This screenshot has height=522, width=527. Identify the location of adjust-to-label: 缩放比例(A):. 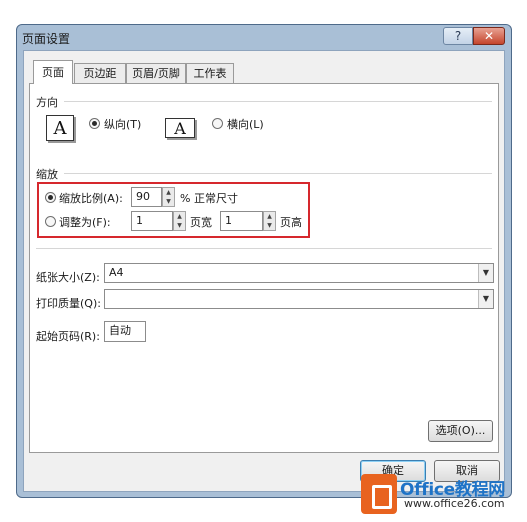
(91, 198).